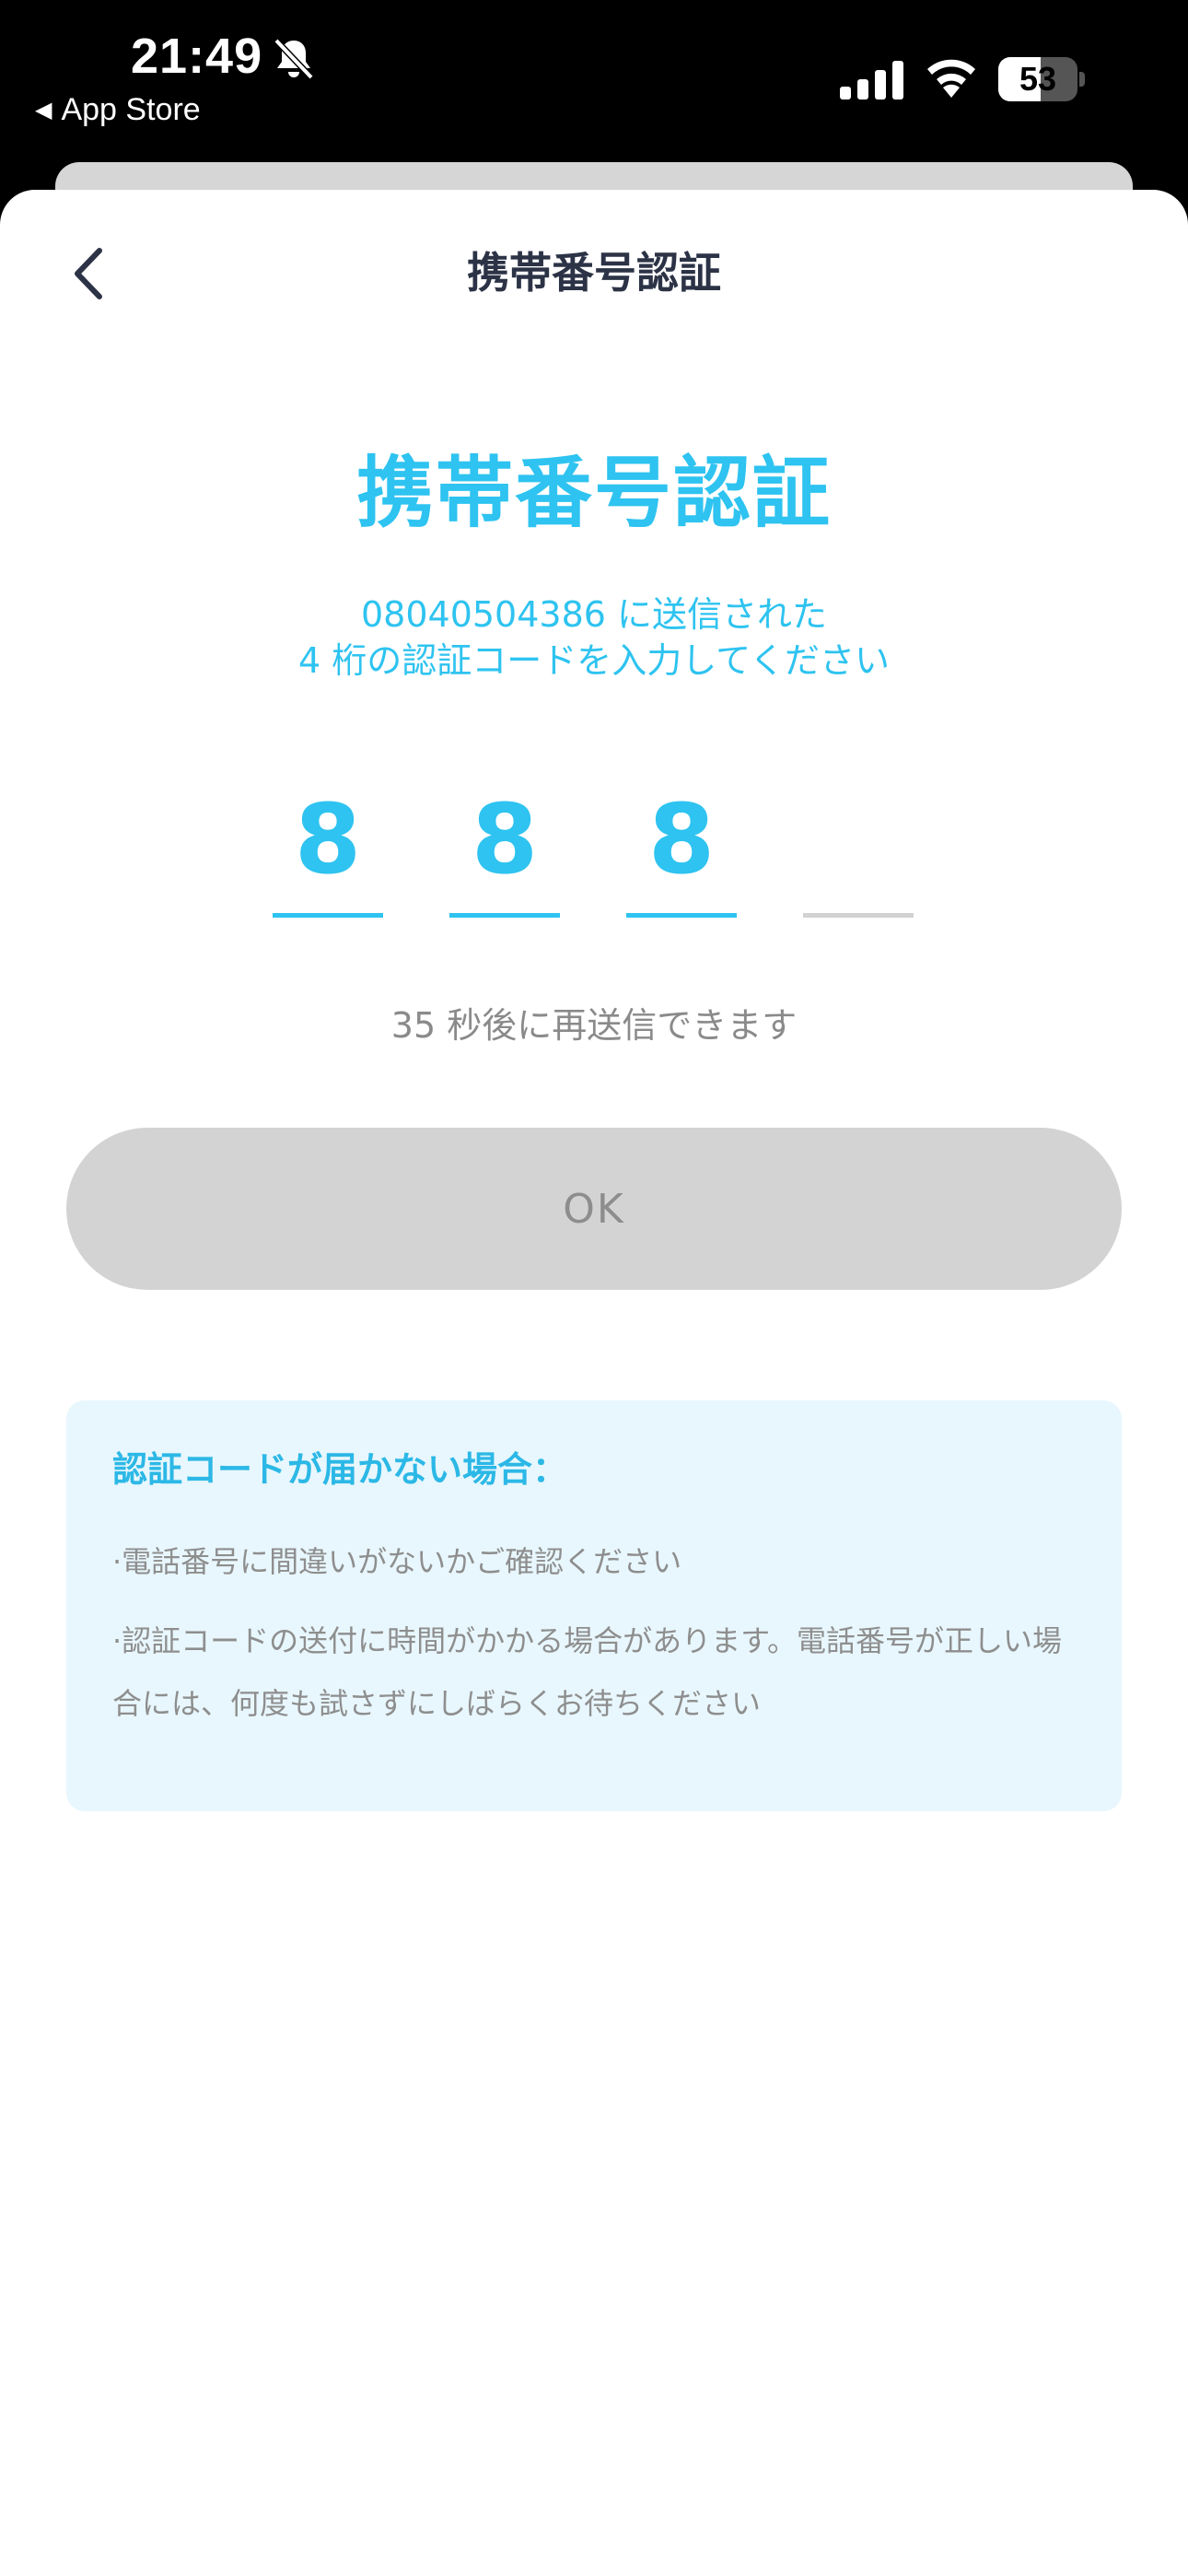  I want to click on resend-countdown: 35 秒後に再送信できます, so click(594, 1025).